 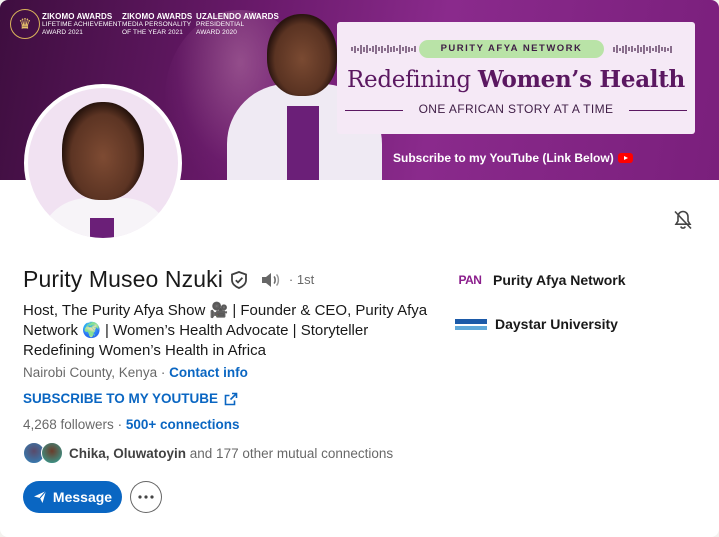 I want to click on banner-network-pill: PURITY AFYA NETWORK, so click(x=511, y=49).